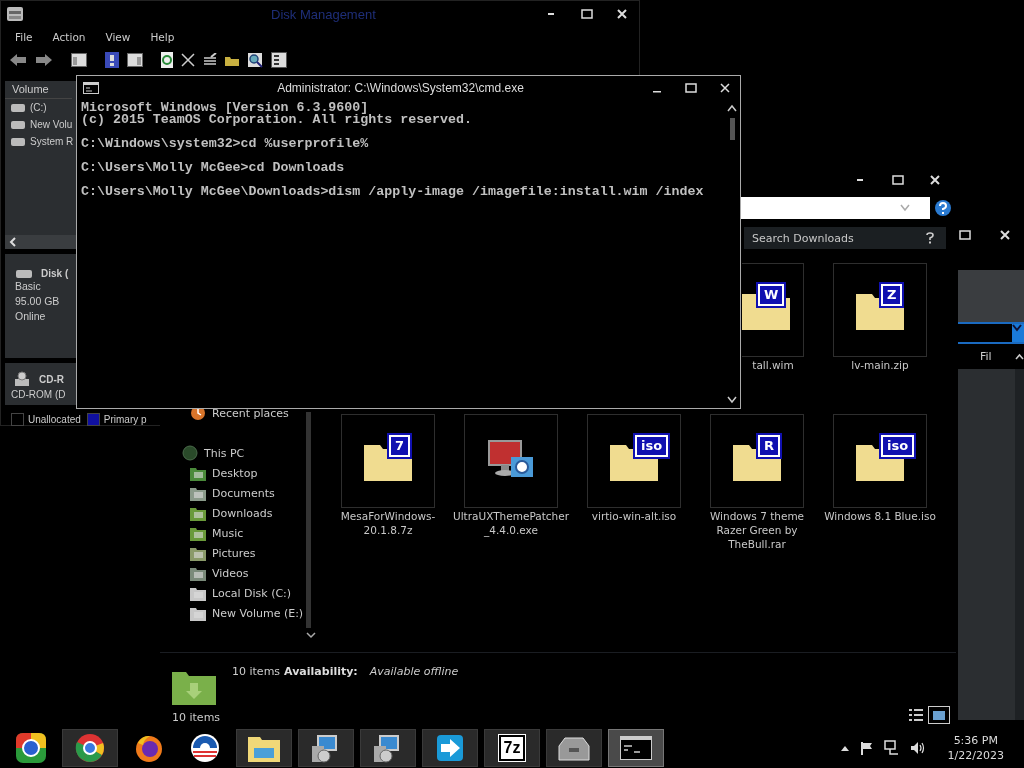 The height and width of the screenshot is (768, 1024). I want to click on disk-info: 95.00 GB, so click(38, 301).